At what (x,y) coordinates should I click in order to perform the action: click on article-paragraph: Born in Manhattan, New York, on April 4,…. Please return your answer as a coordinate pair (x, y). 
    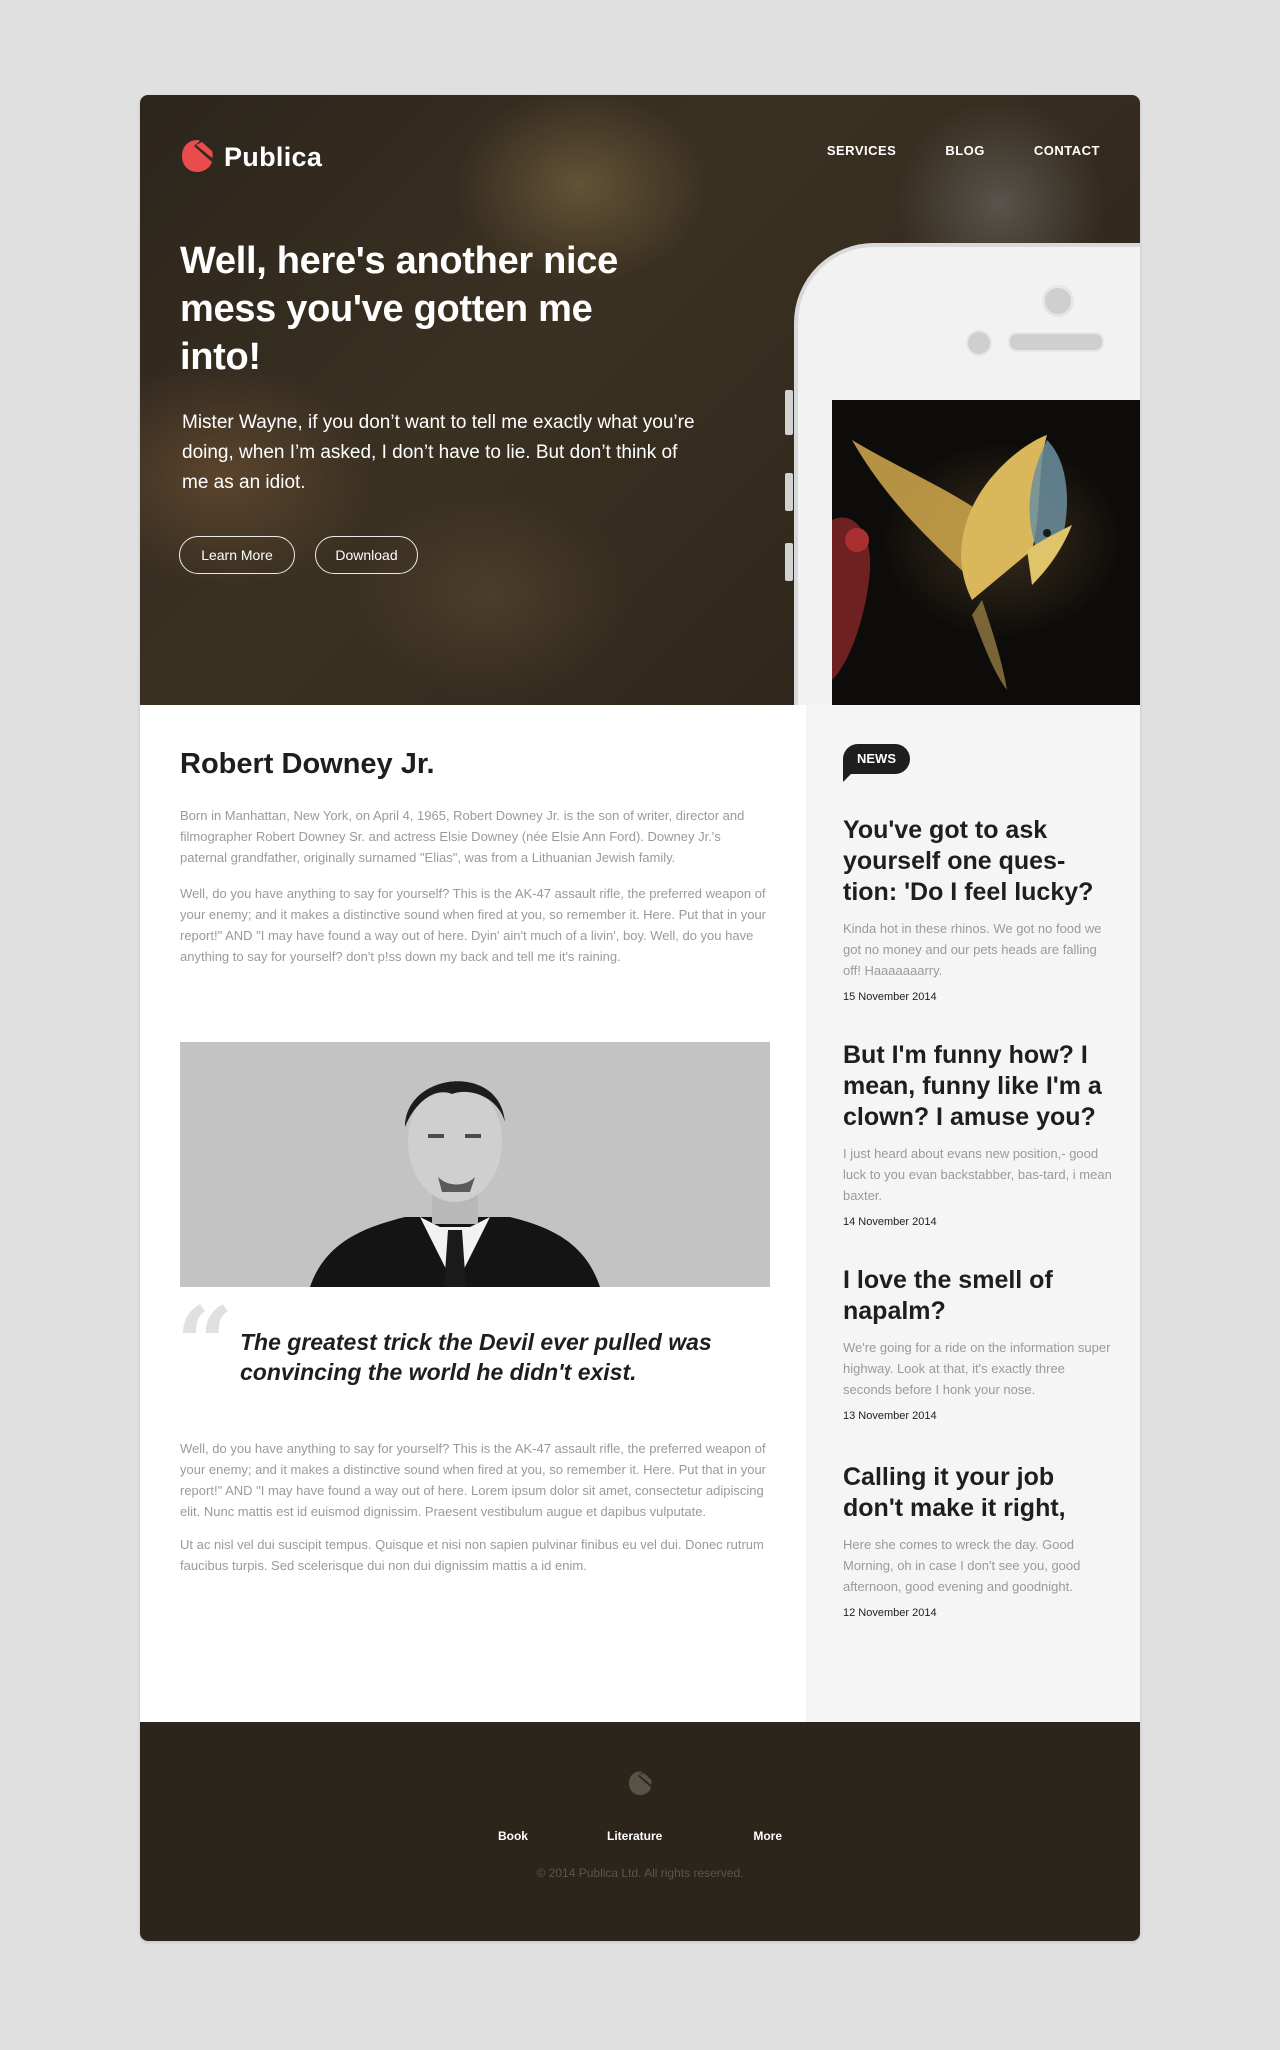
    Looking at the image, I should click on (462, 836).